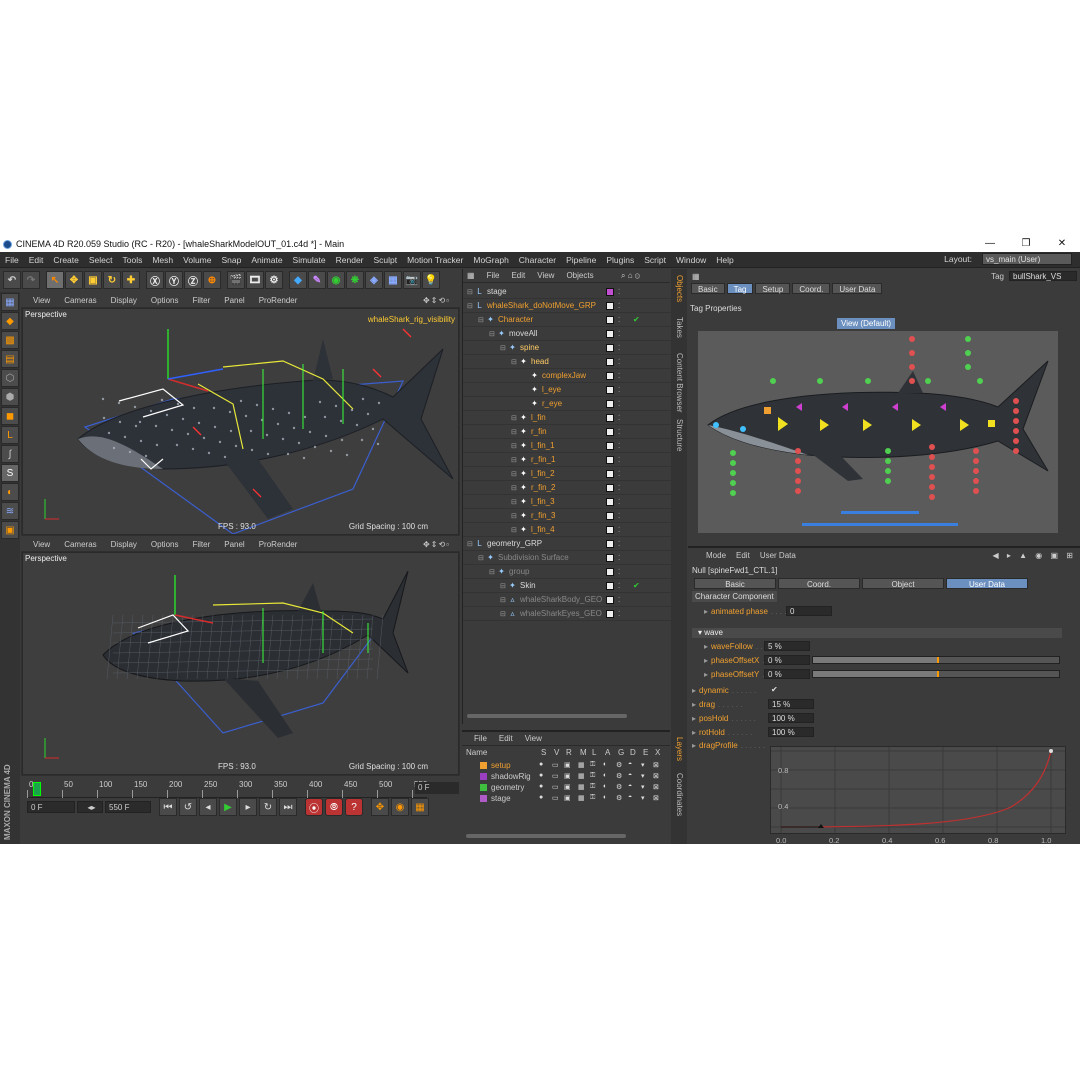 The image size is (1080, 1080). I want to click on attr-menu-user-data: User Data, so click(778, 555).